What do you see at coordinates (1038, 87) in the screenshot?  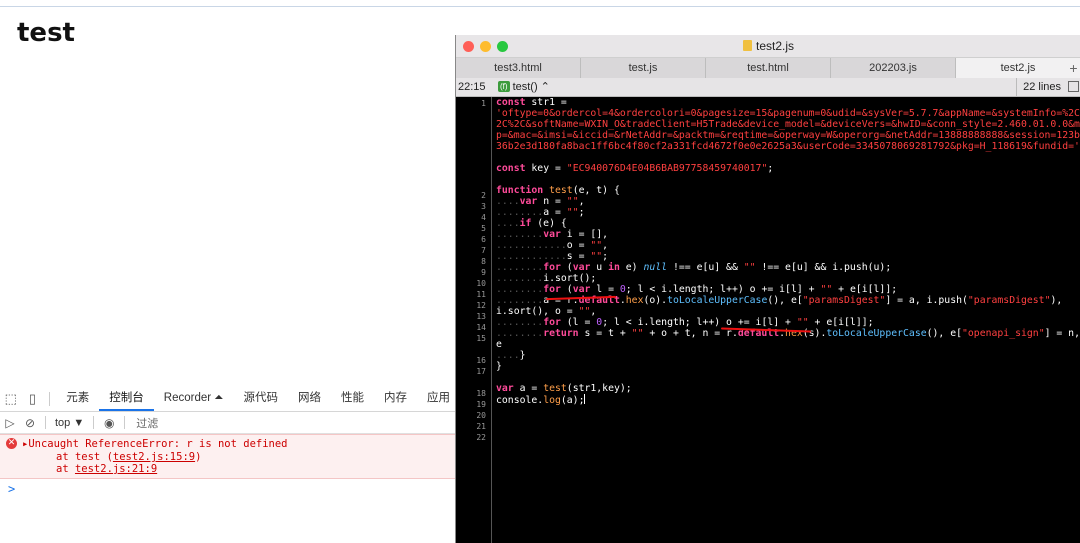 I see `line-count: 22 lines` at bounding box center [1038, 87].